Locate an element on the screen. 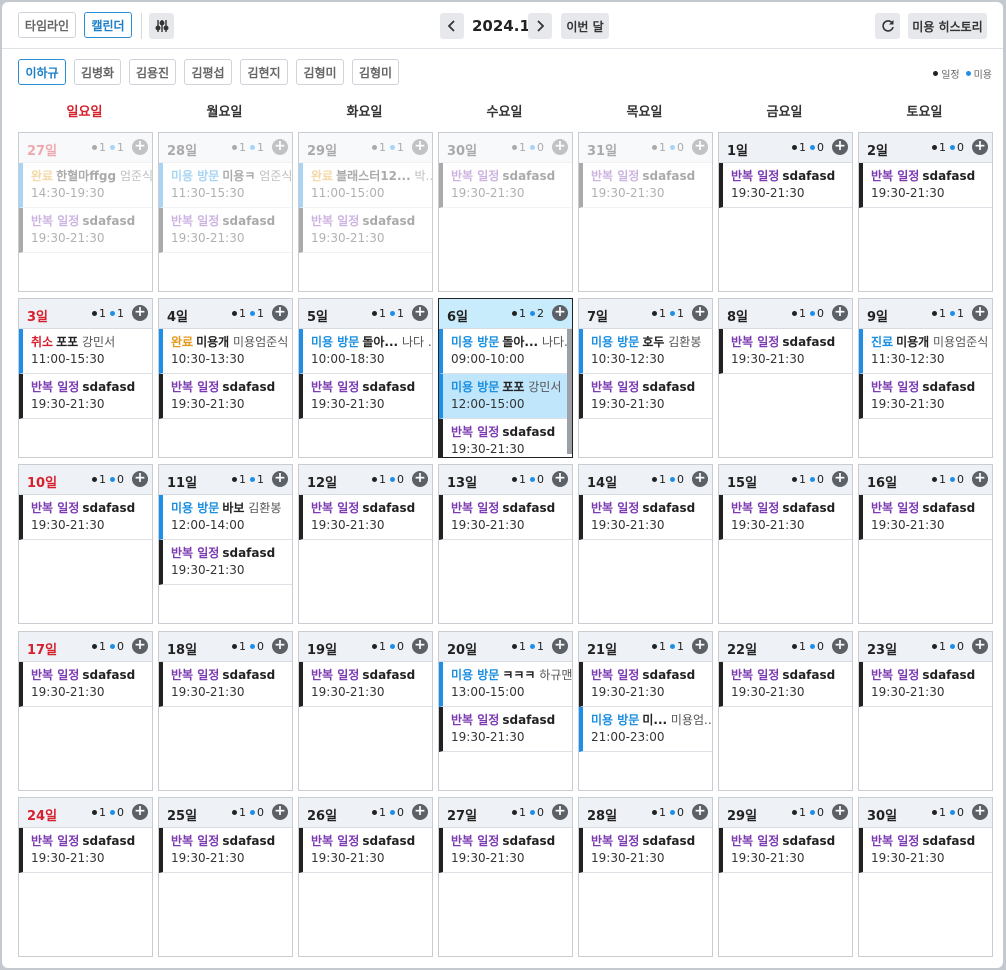  day-cell: 24일 1 0 + 반복 일정 sdafasd 19:30-21:30 is located at coordinates (85, 877).